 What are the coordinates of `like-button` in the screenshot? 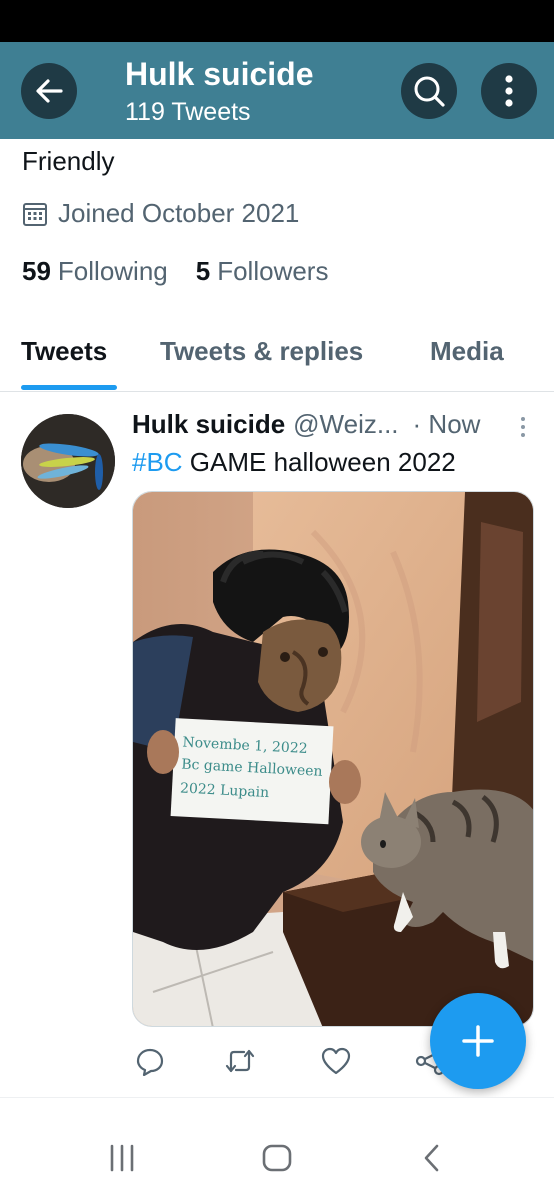 It's located at (336, 1061).